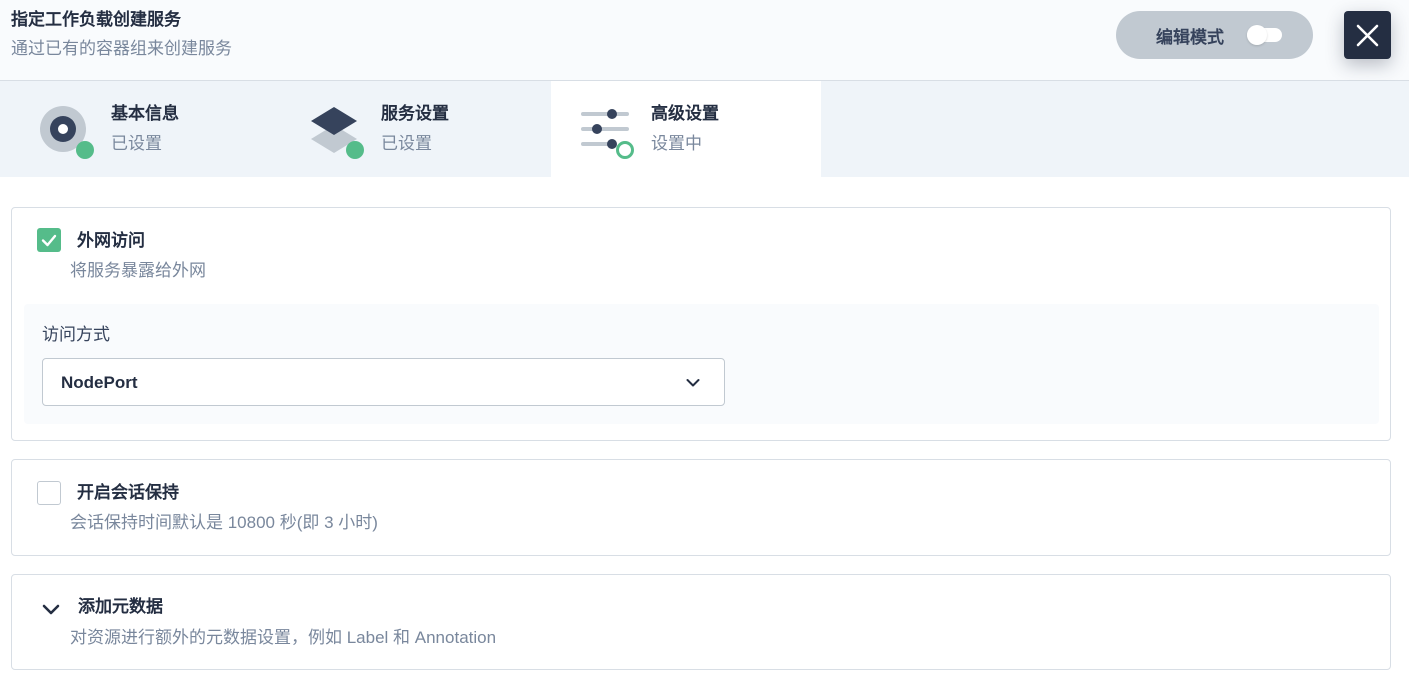 This screenshot has height=690, width=1409. I want to click on basic-info-icon, so click(67, 132).